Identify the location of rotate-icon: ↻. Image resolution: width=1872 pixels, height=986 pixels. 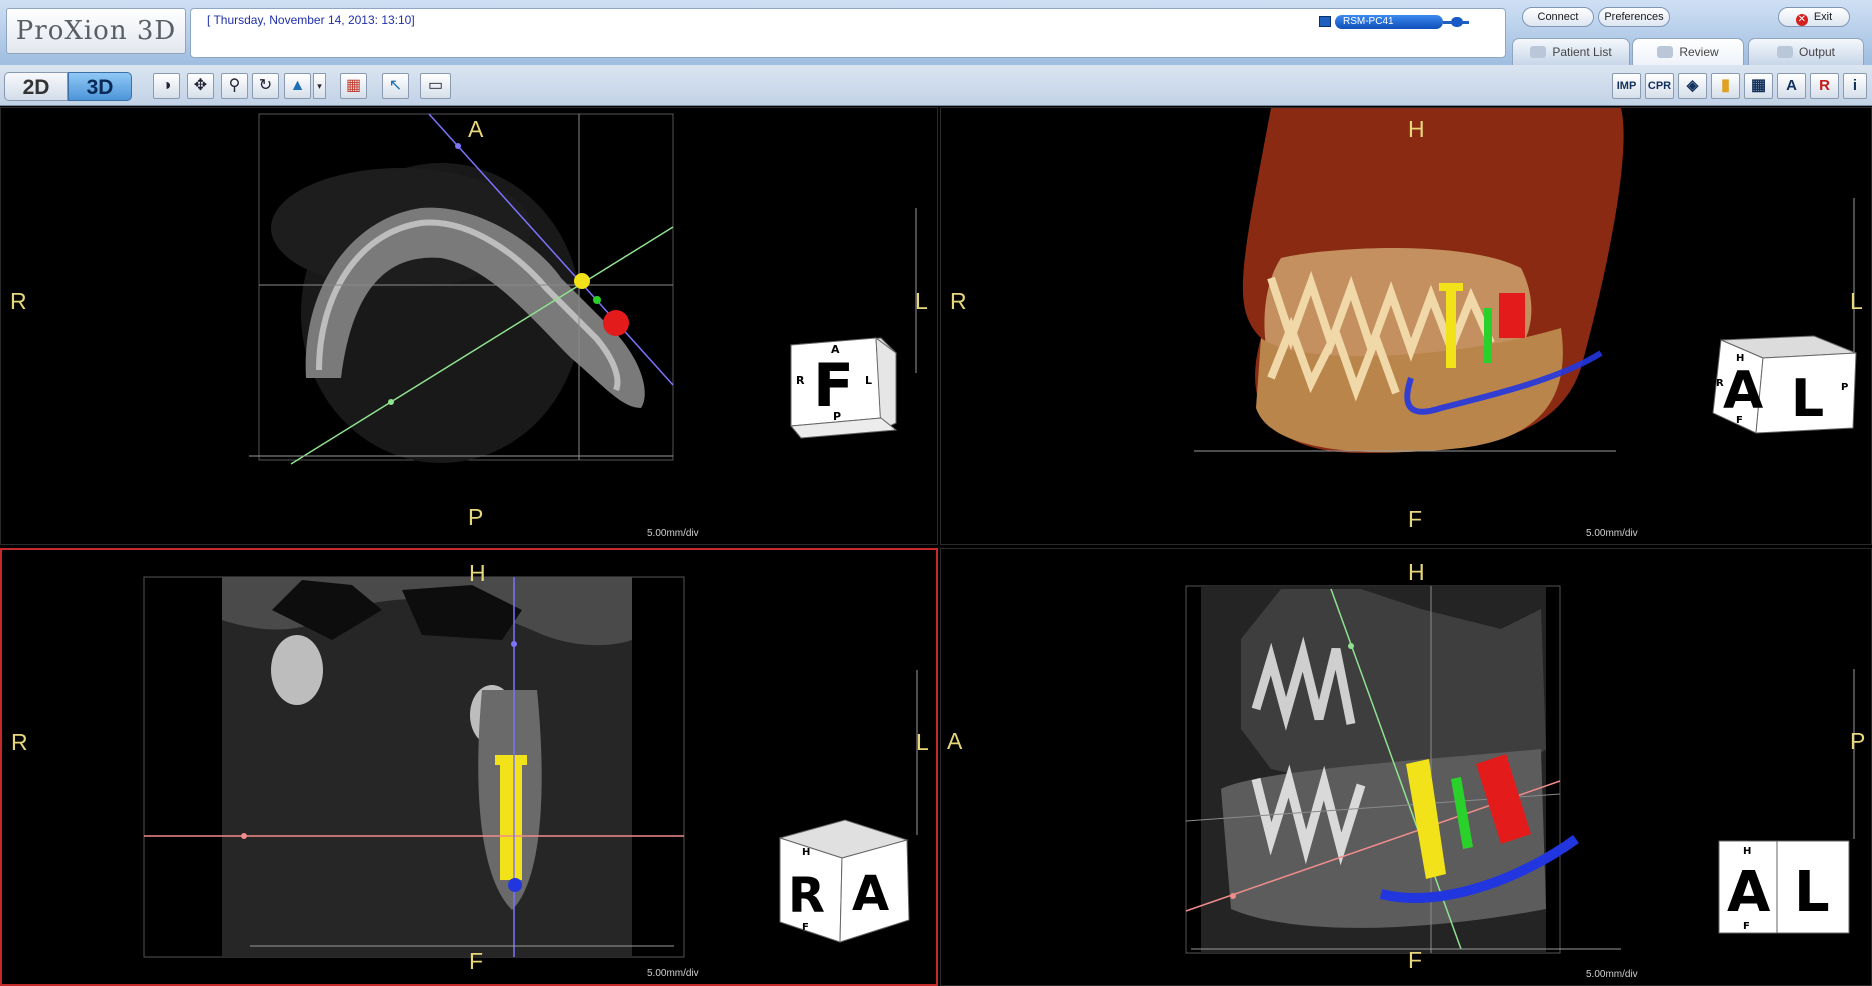
(265, 86).